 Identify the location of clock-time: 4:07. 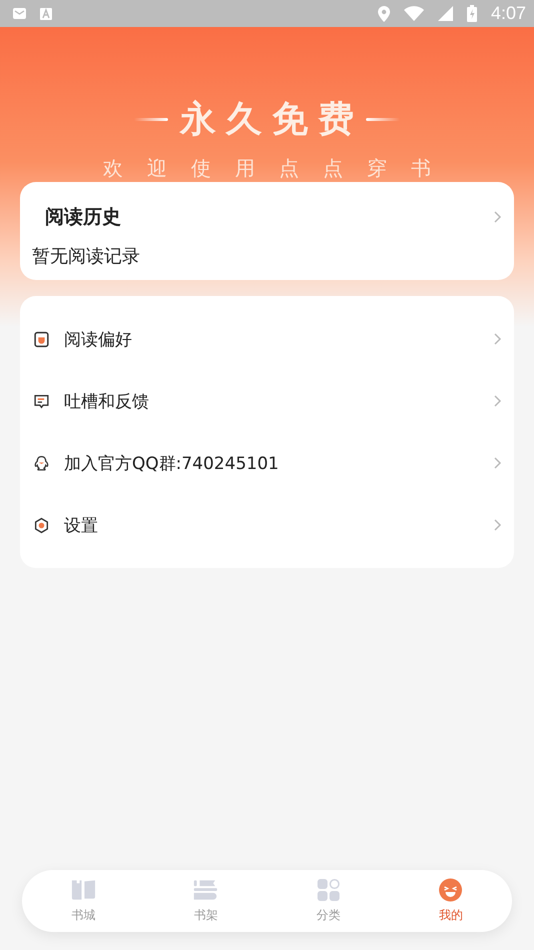
(508, 13).